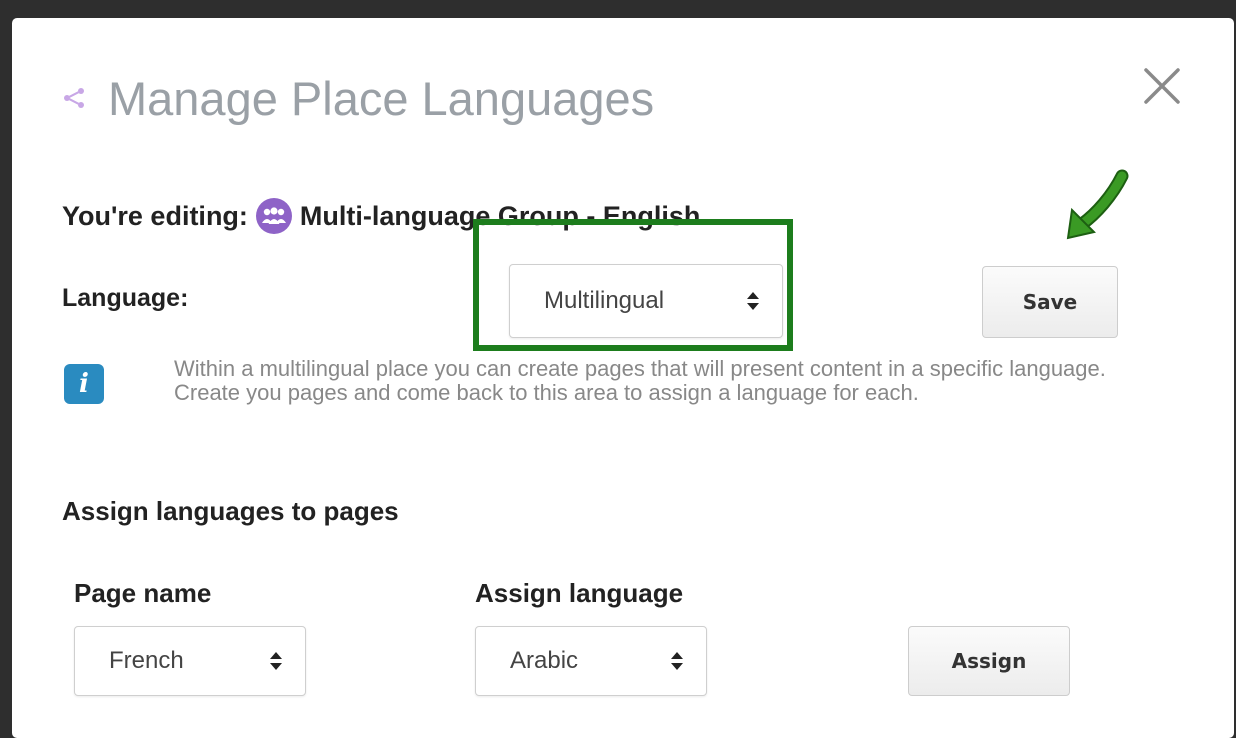 Image resolution: width=1236 pixels, height=738 pixels. What do you see at coordinates (74, 98) in the screenshot?
I see `share-back-icon` at bounding box center [74, 98].